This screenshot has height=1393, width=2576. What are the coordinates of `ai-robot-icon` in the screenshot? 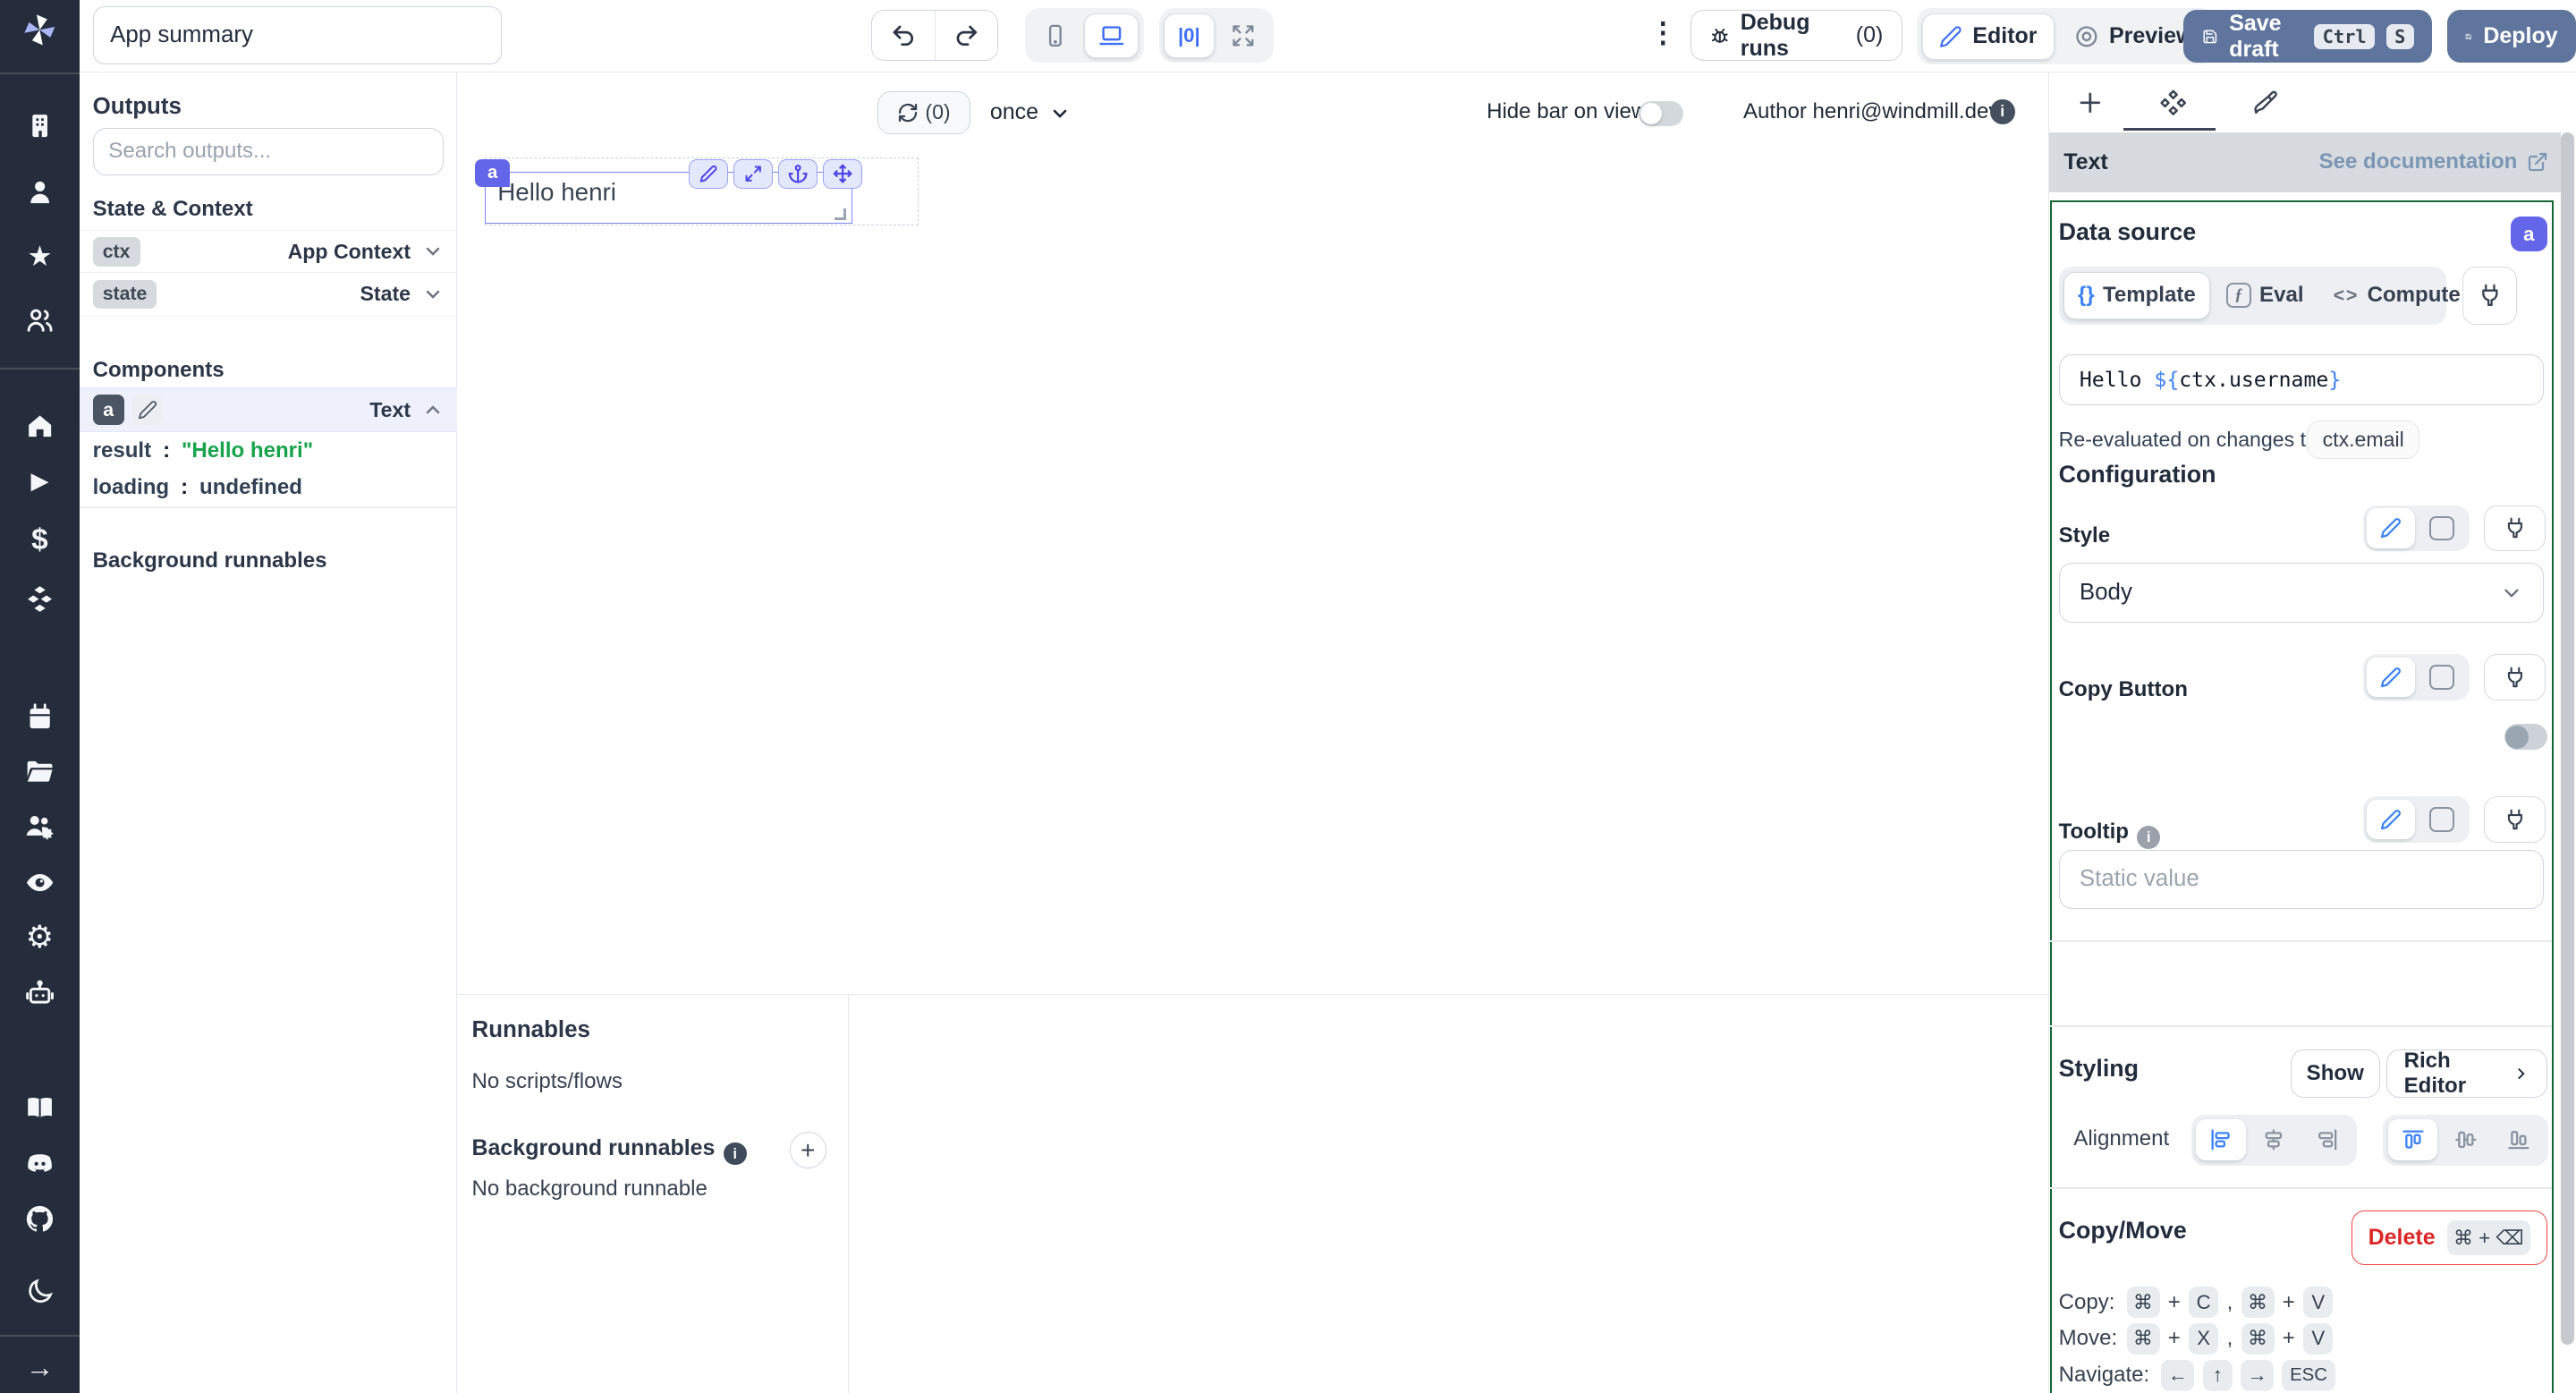 It's located at (40, 993).